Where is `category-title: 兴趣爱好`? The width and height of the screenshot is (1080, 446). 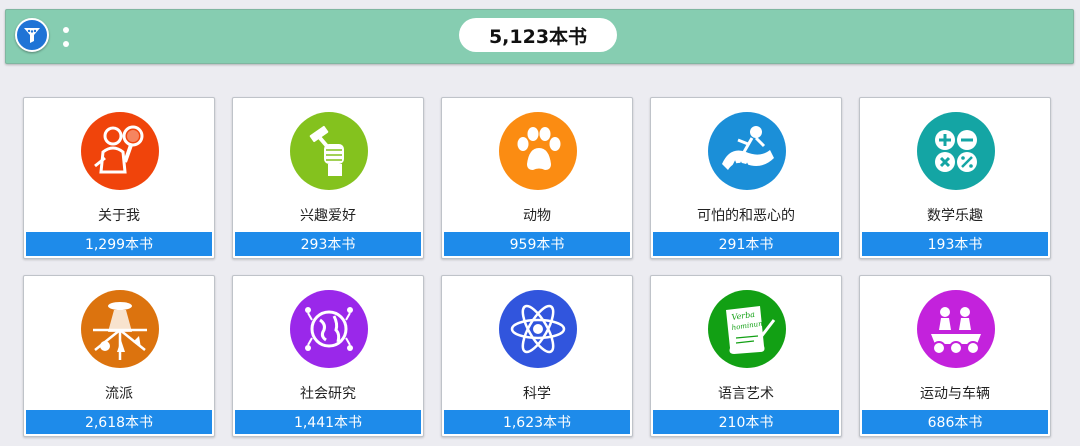
category-title: 兴趣爱好 is located at coordinates (328, 216).